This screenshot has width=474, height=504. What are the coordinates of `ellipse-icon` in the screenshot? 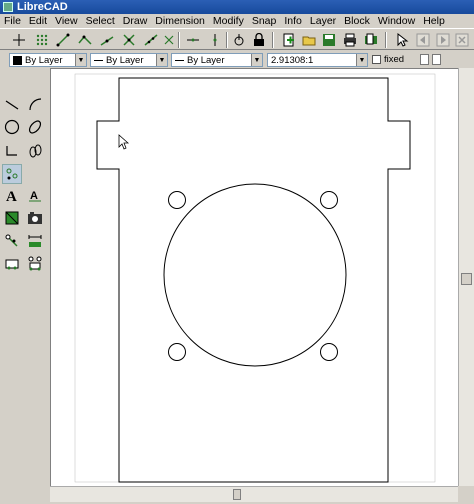 It's located at (35, 127).